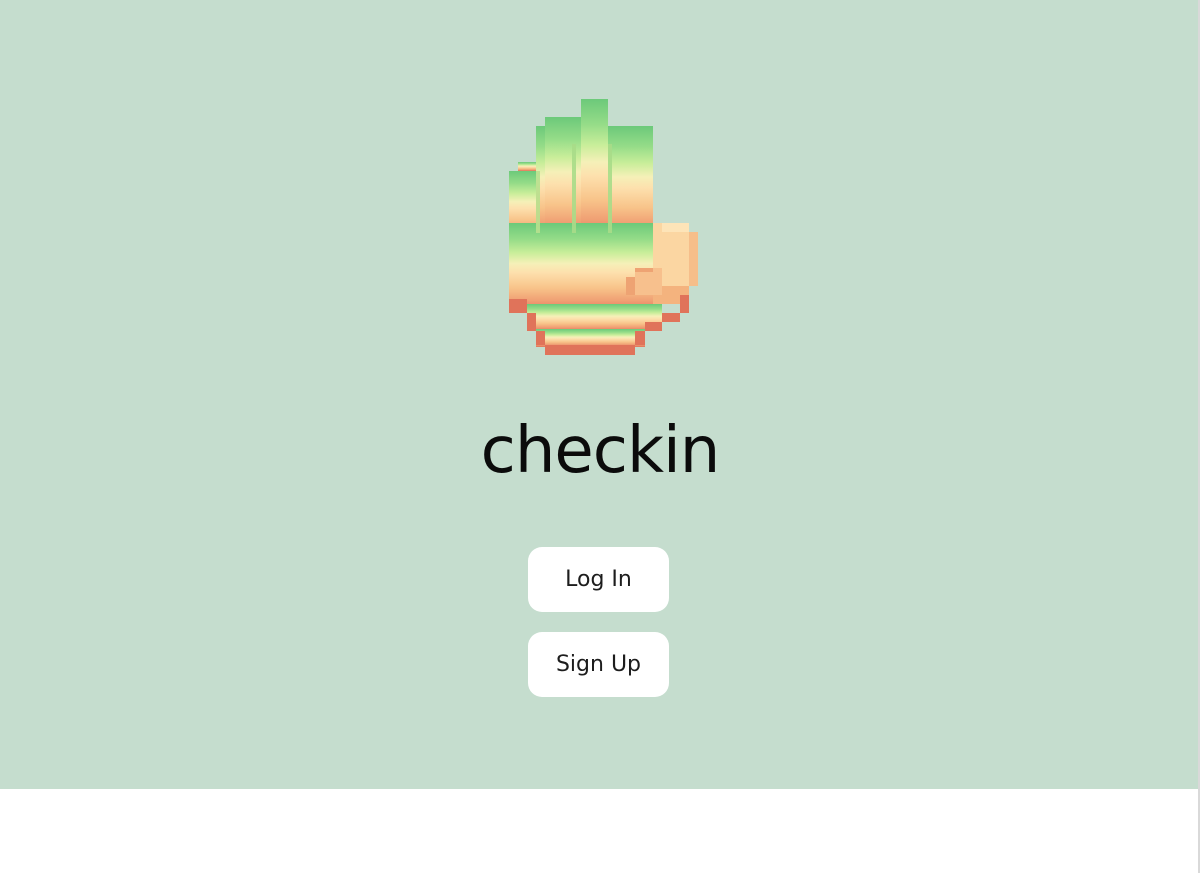 Image resolution: width=1200 pixels, height=873 pixels. I want to click on page-footer-area, so click(600, 831).